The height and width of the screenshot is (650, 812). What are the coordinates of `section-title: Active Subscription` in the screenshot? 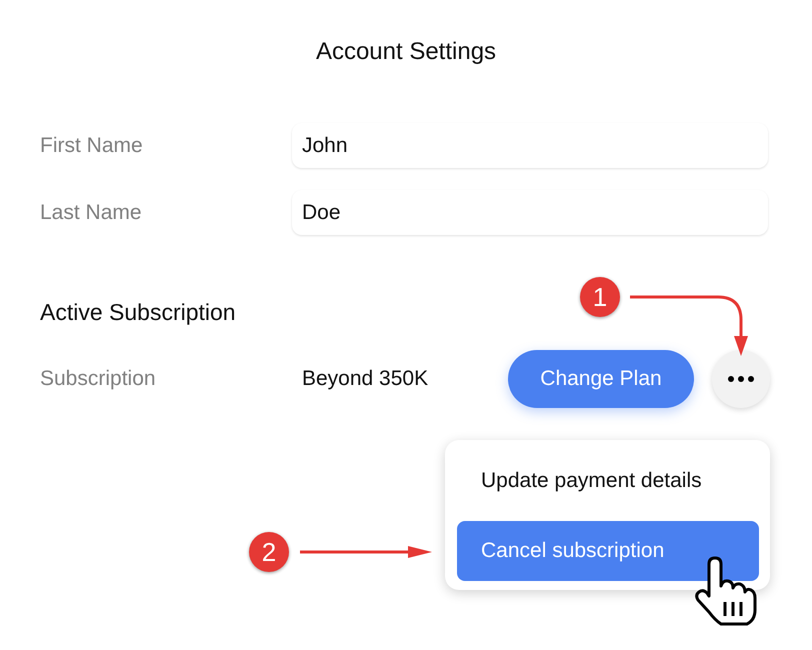 It's located at (137, 312).